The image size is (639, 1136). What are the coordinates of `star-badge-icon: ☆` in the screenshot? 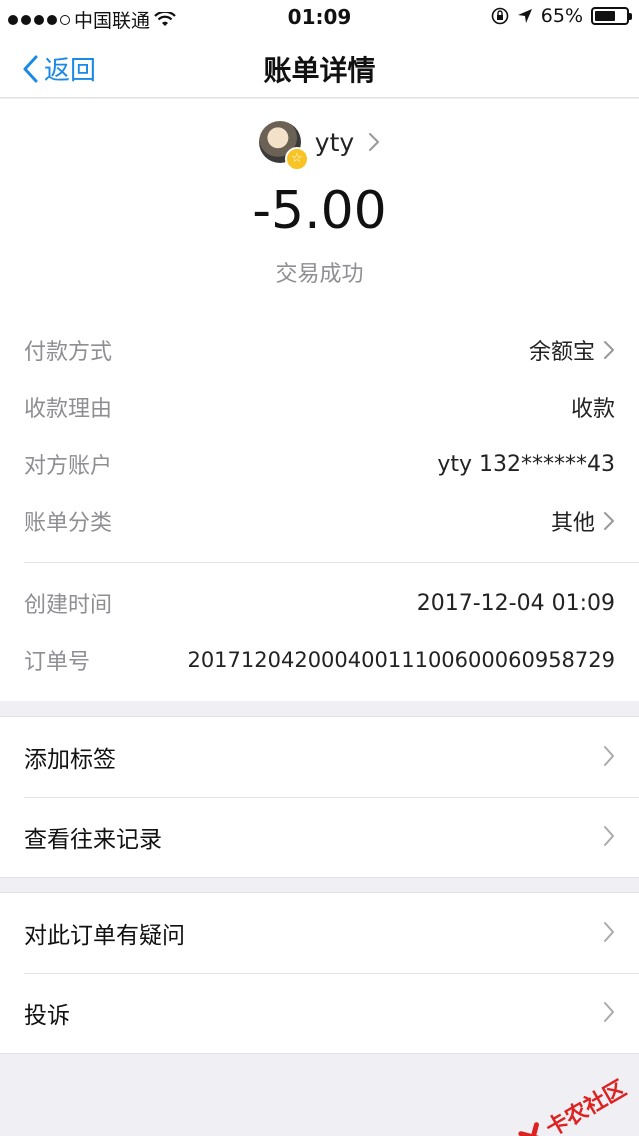 It's located at (296, 159).